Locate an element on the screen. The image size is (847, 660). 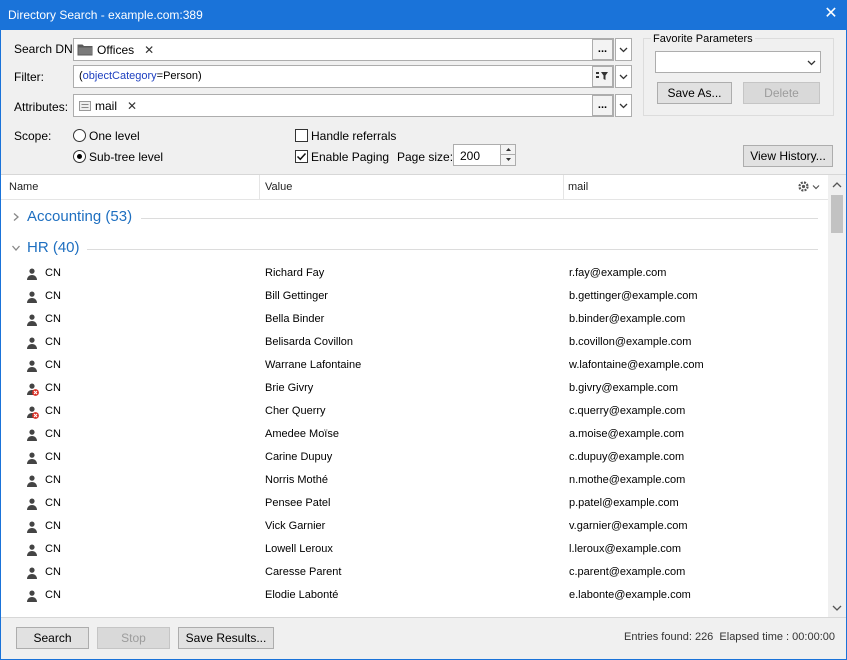
group-accounting: Accounting (53) is located at coordinates (413, 218).